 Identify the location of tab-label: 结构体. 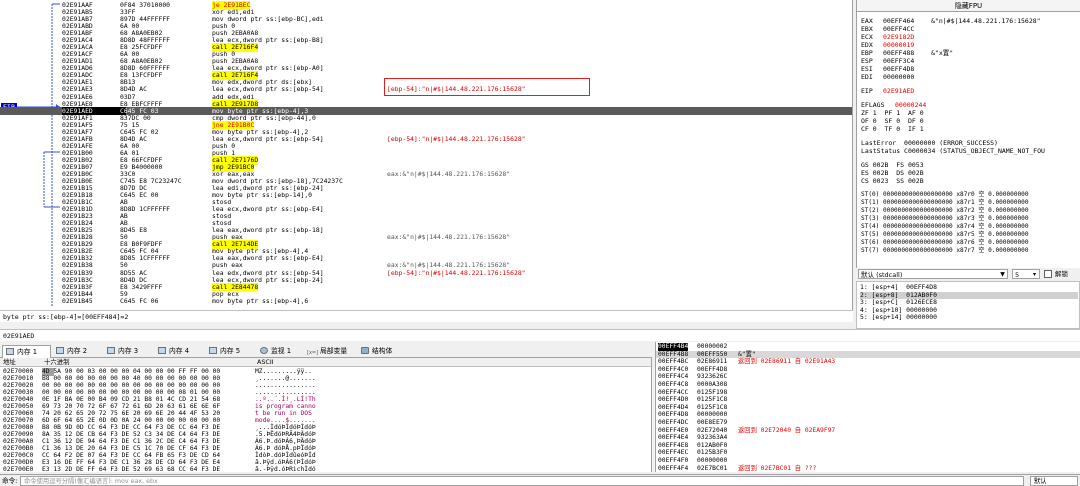
(382, 351).